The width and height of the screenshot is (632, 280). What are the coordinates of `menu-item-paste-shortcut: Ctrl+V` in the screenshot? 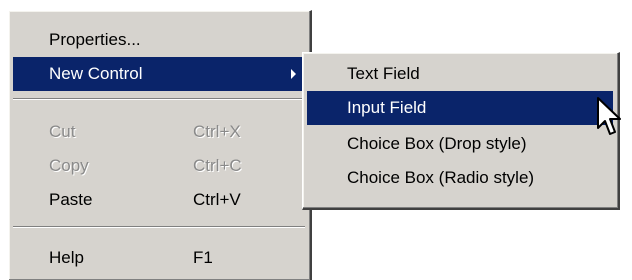 It's located at (217, 199).